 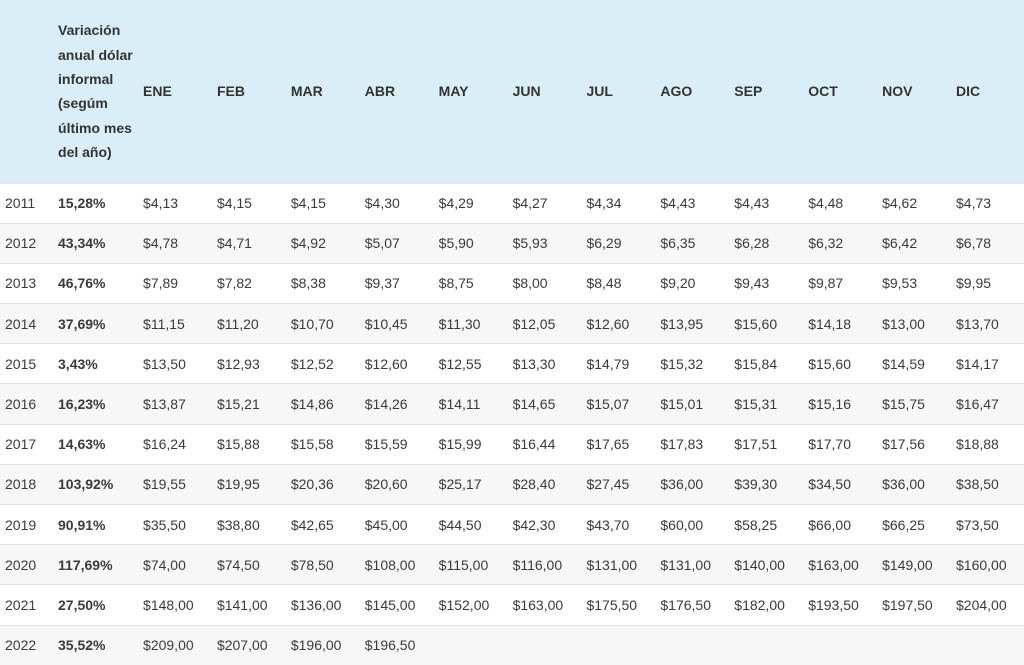 I want to click on rate-cell: $15,32, so click(x=682, y=363).